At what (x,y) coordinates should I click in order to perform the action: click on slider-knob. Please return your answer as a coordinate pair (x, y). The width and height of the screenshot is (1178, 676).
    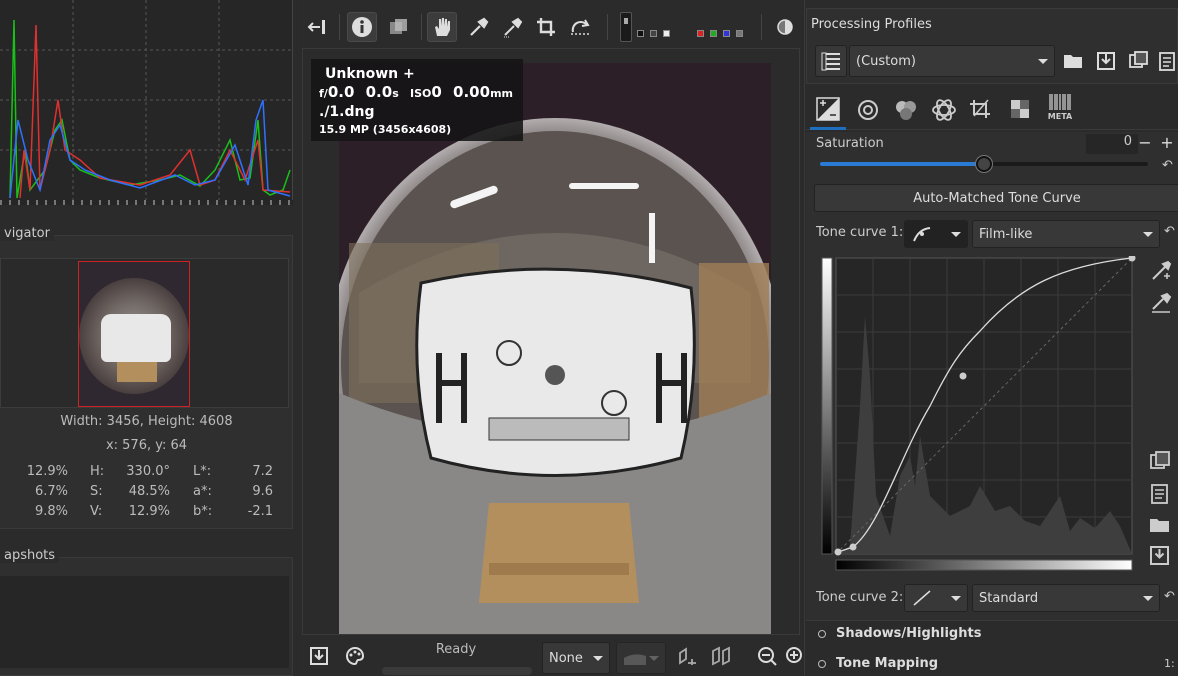
    Looking at the image, I should click on (984, 164).